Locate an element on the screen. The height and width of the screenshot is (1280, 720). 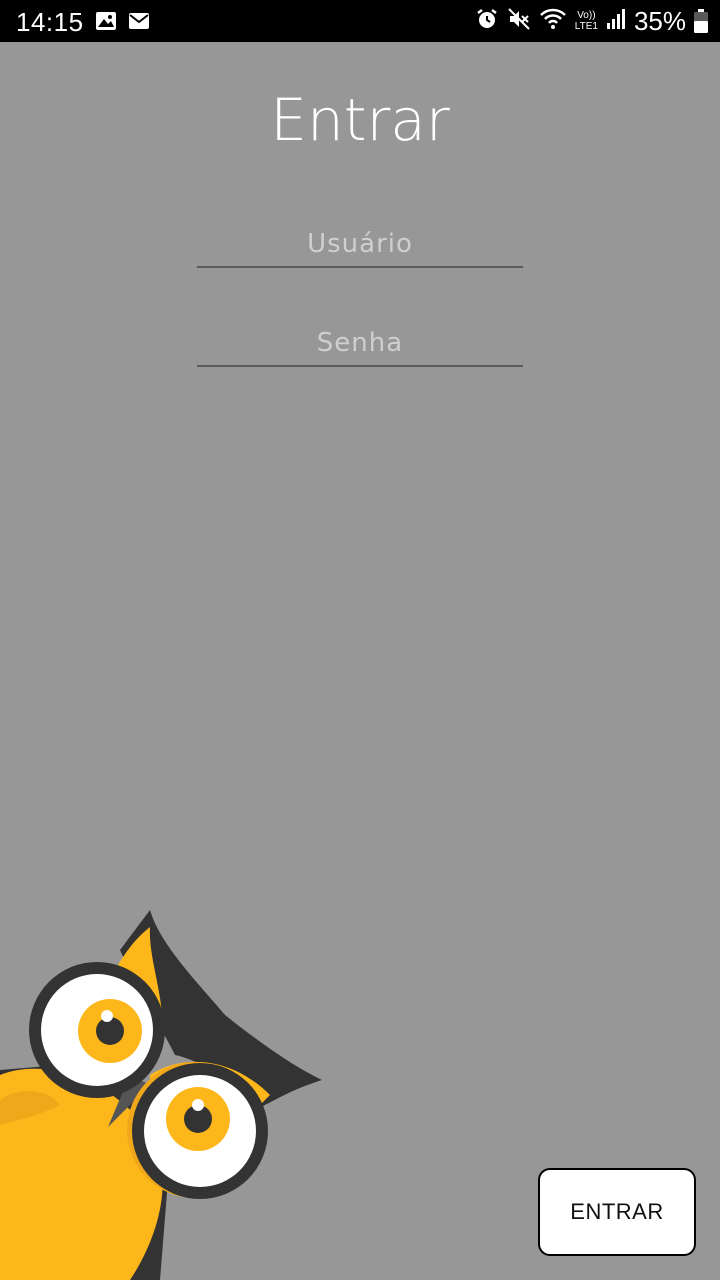
owl-mascot-illustration is located at coordinates (161, 1095).